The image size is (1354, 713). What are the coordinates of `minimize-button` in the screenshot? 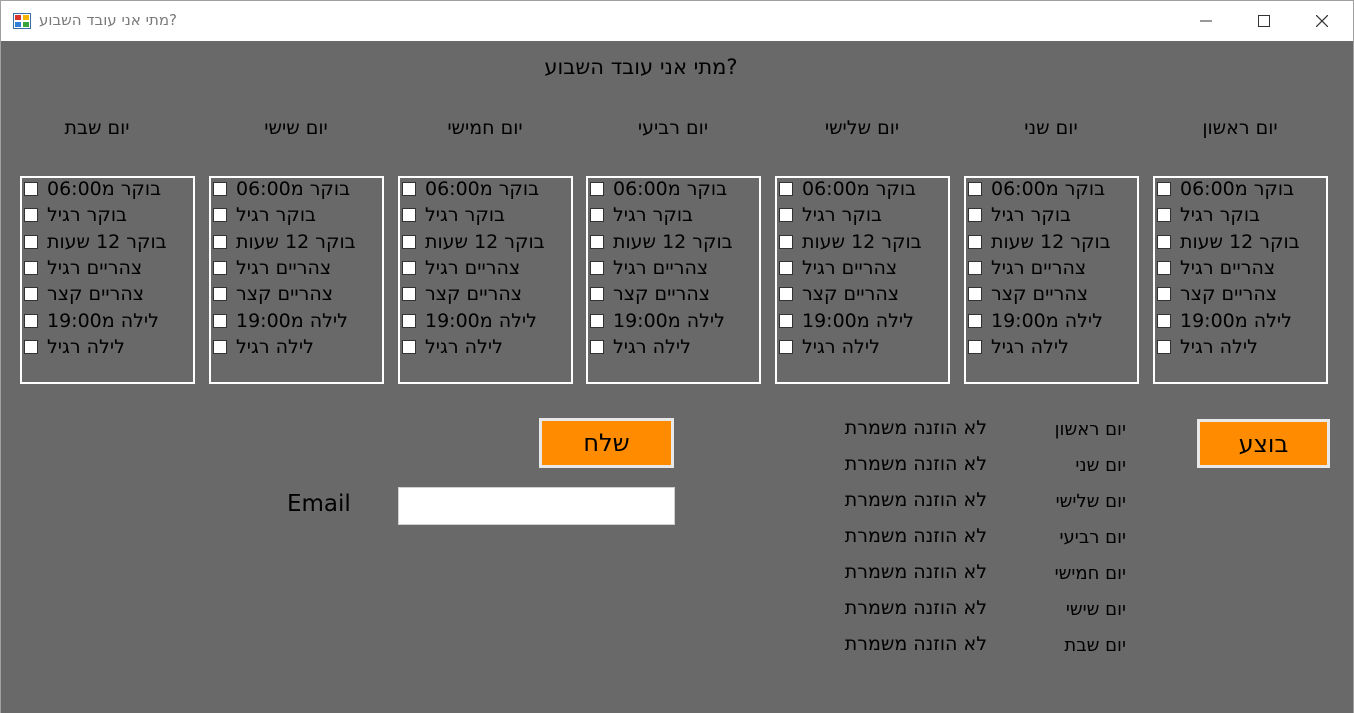 It's located at (1206, 21).